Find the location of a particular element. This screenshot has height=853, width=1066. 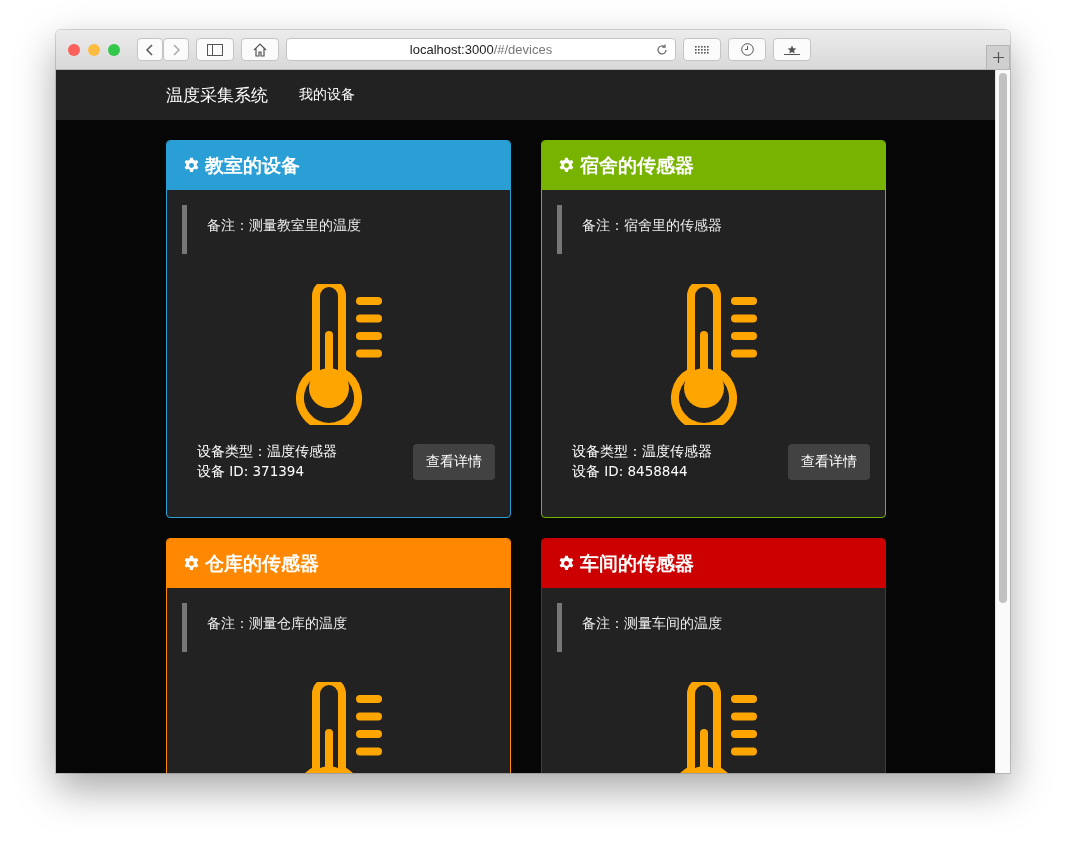

new-tab-button is located at coordinates (998, 57).